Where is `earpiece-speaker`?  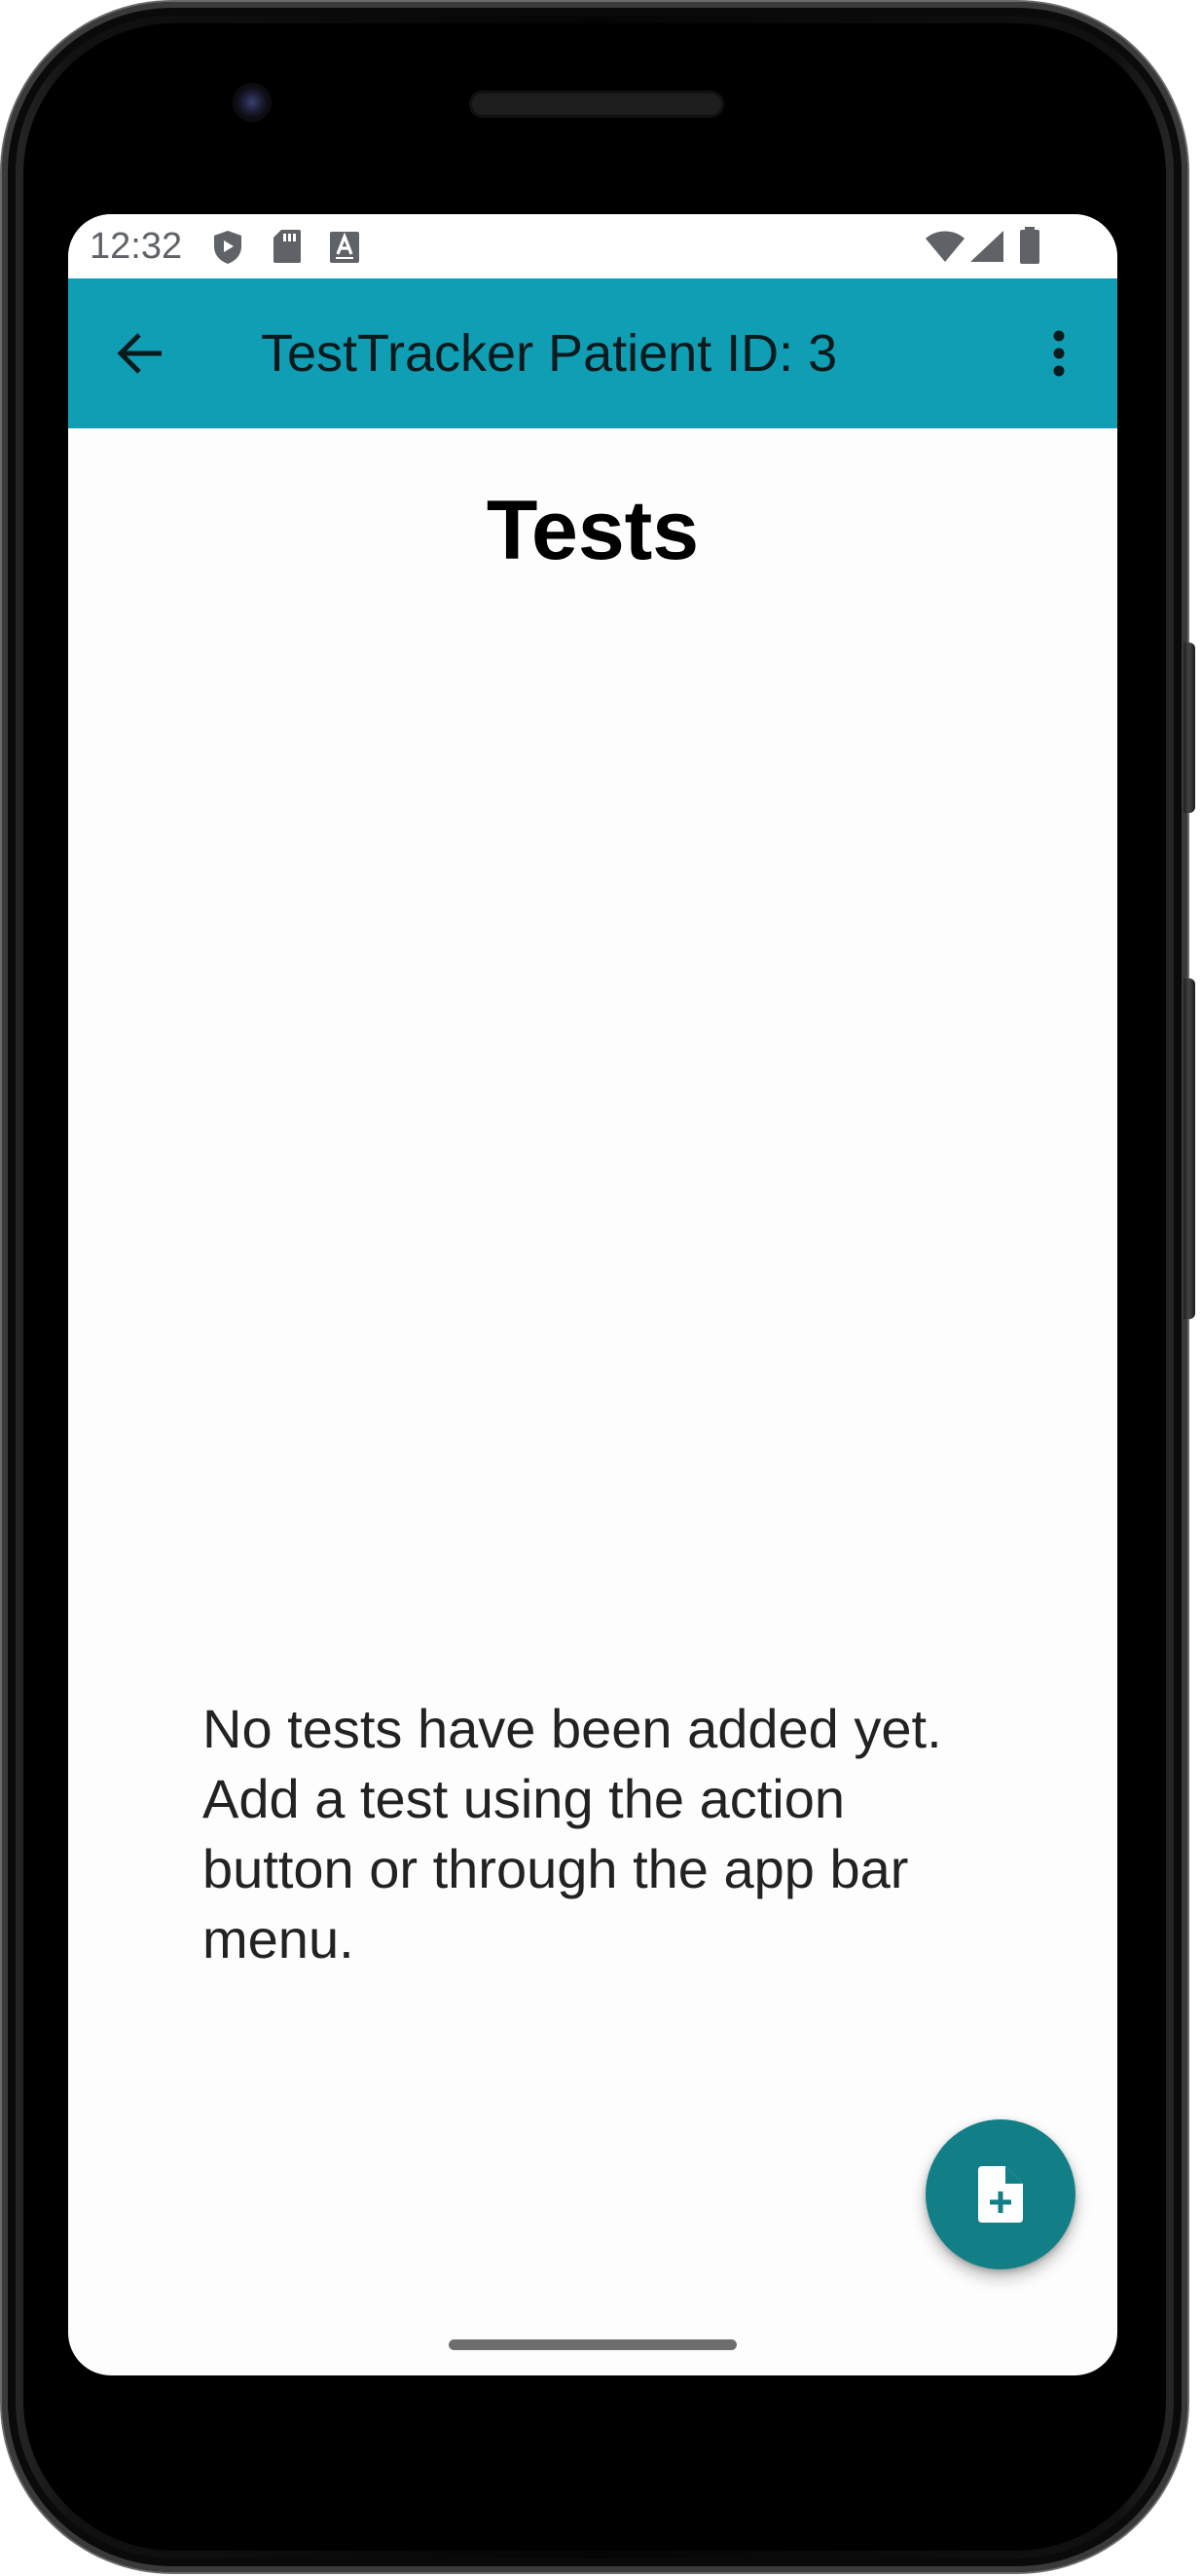 earpiece-speaker is located at coordinates (597, 104).